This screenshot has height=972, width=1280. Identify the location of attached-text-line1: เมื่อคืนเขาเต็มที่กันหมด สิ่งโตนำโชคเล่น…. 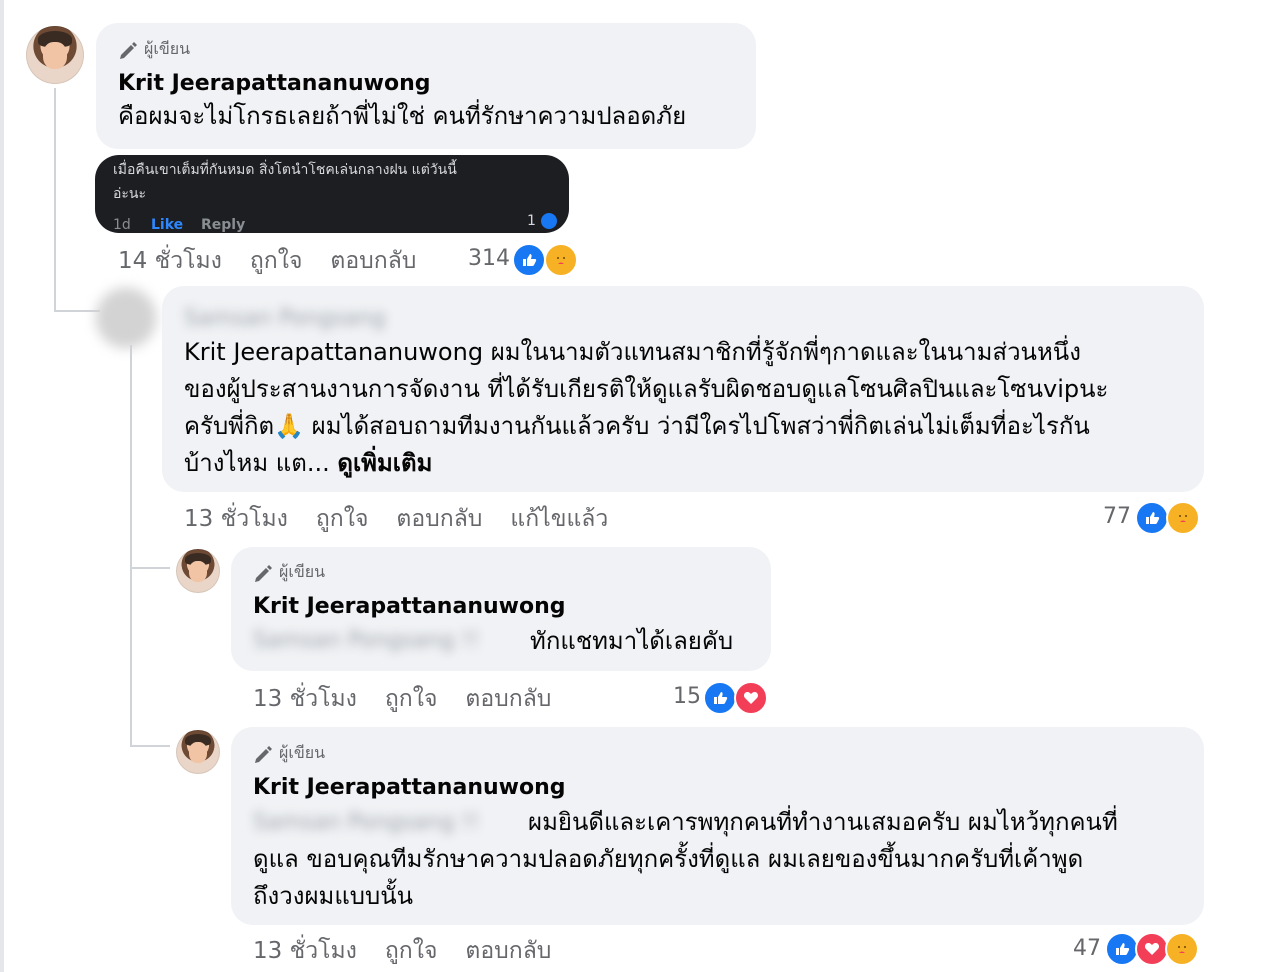
(285, 170).